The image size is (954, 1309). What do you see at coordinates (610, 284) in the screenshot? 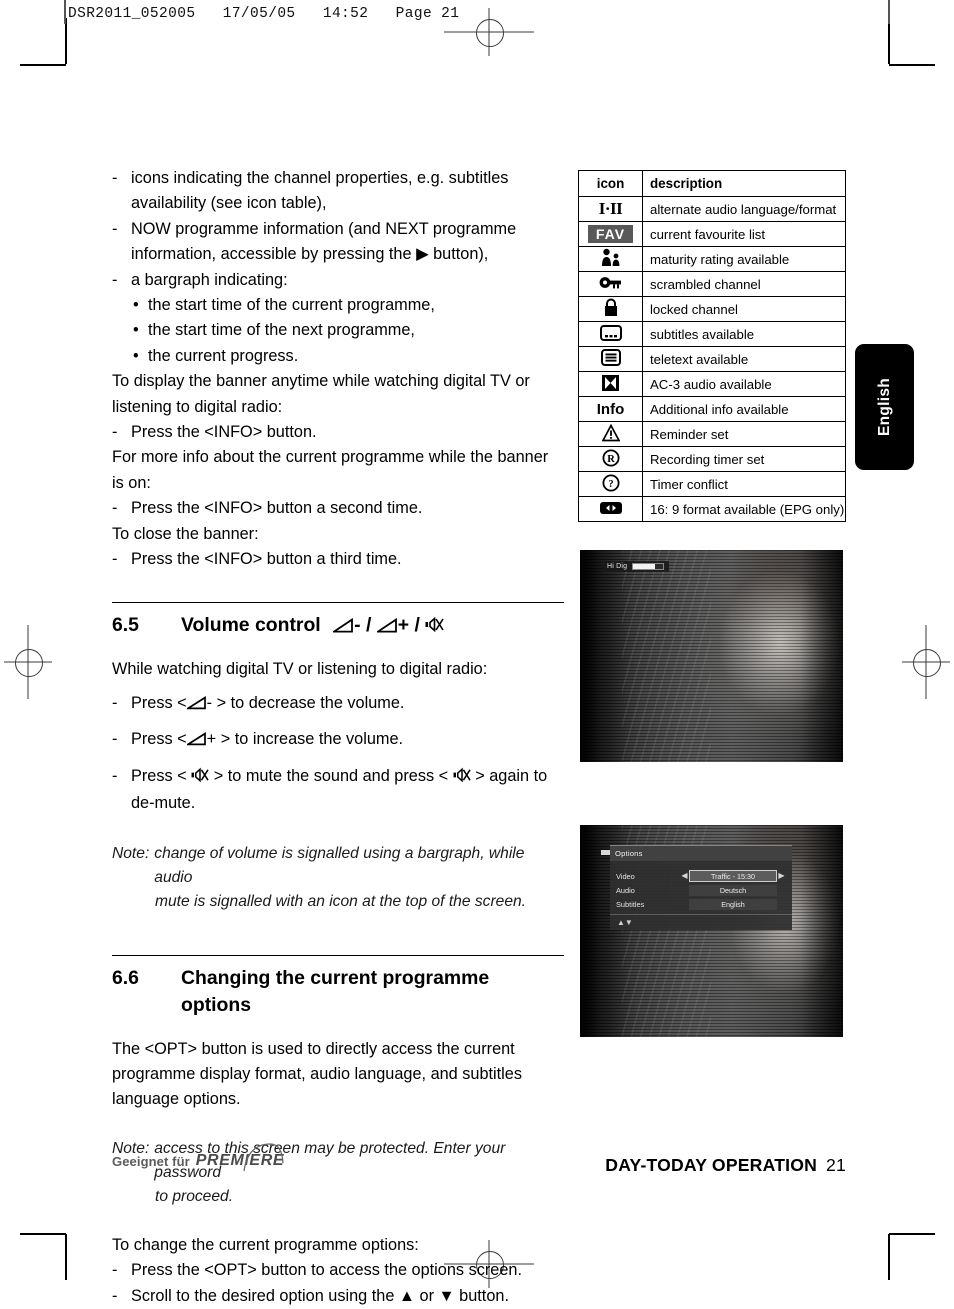
I see `scrambled-channel-icon` at bounding box center [610, 284].